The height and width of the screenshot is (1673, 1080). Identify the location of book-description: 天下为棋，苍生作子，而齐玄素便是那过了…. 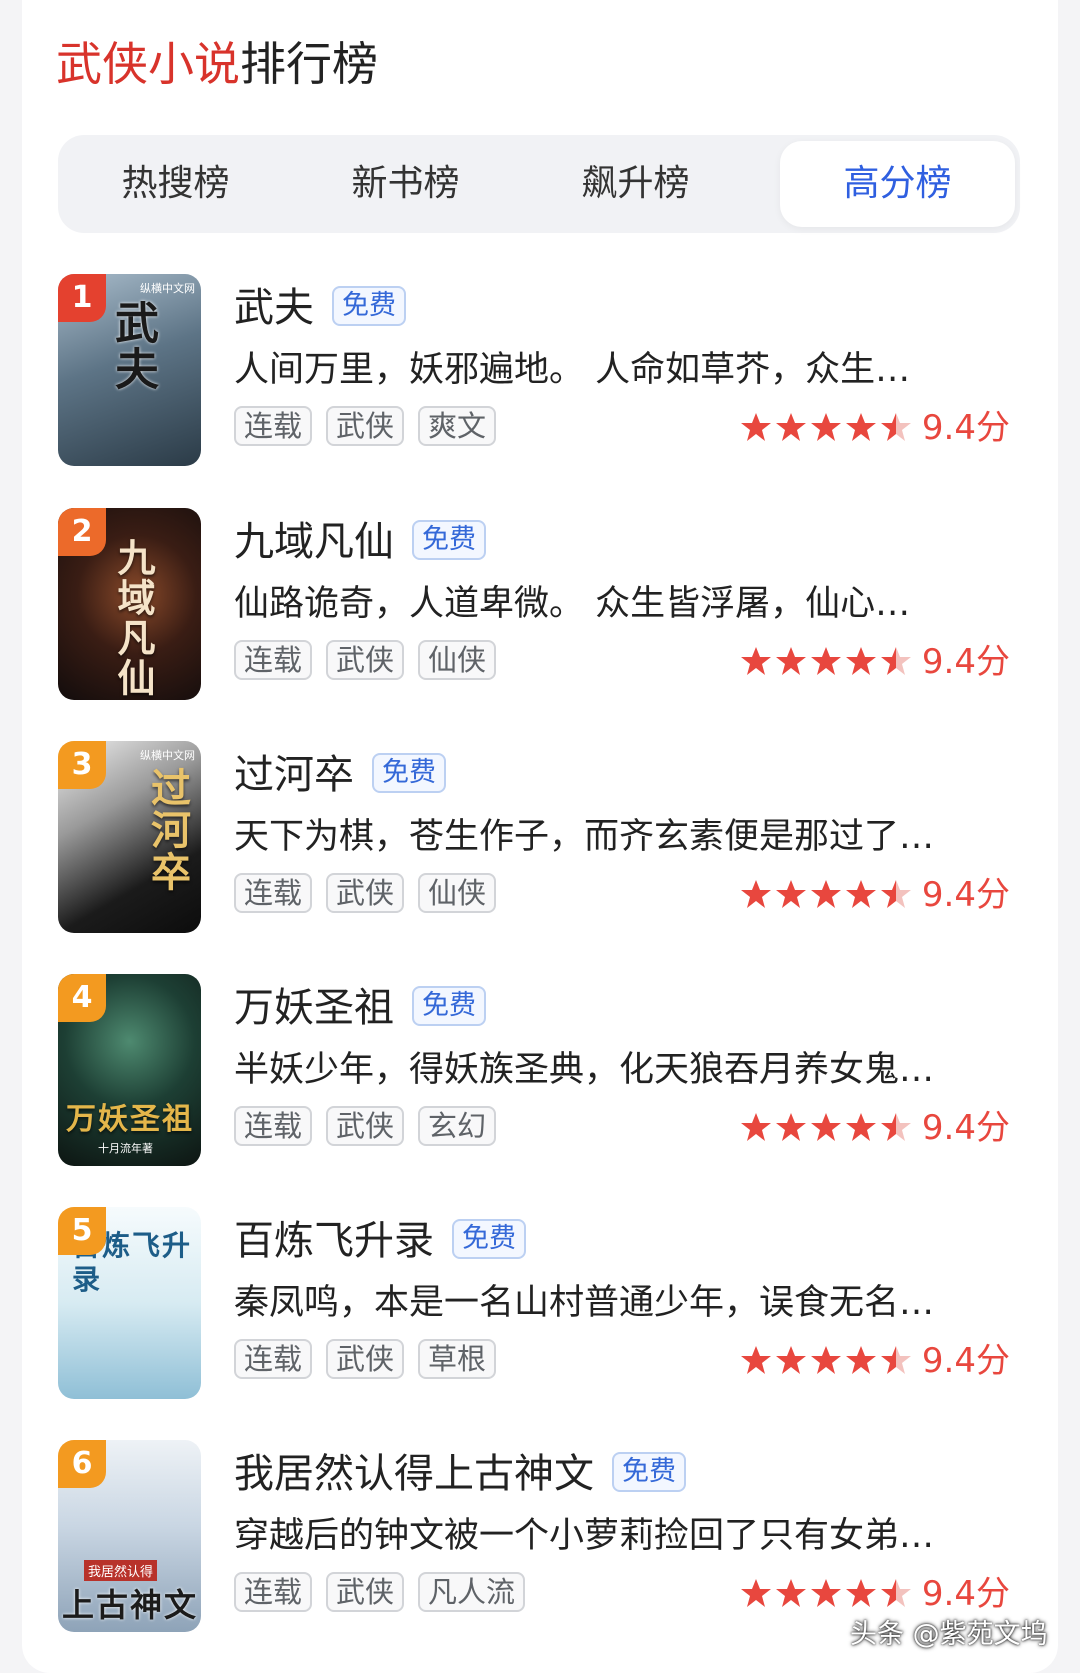
(584, 837).